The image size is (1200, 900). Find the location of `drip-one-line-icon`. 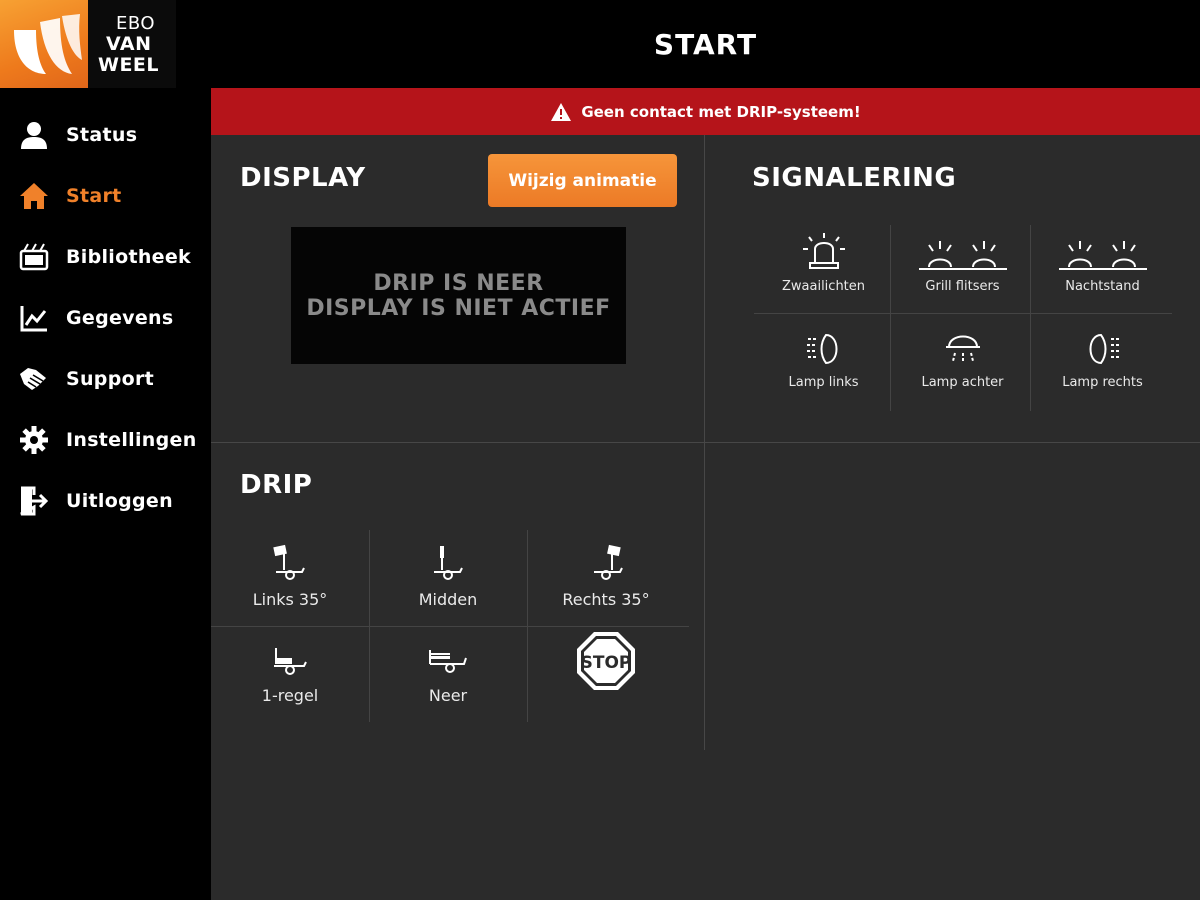

drip-one-line-icon is located at coordinates (290, 652).